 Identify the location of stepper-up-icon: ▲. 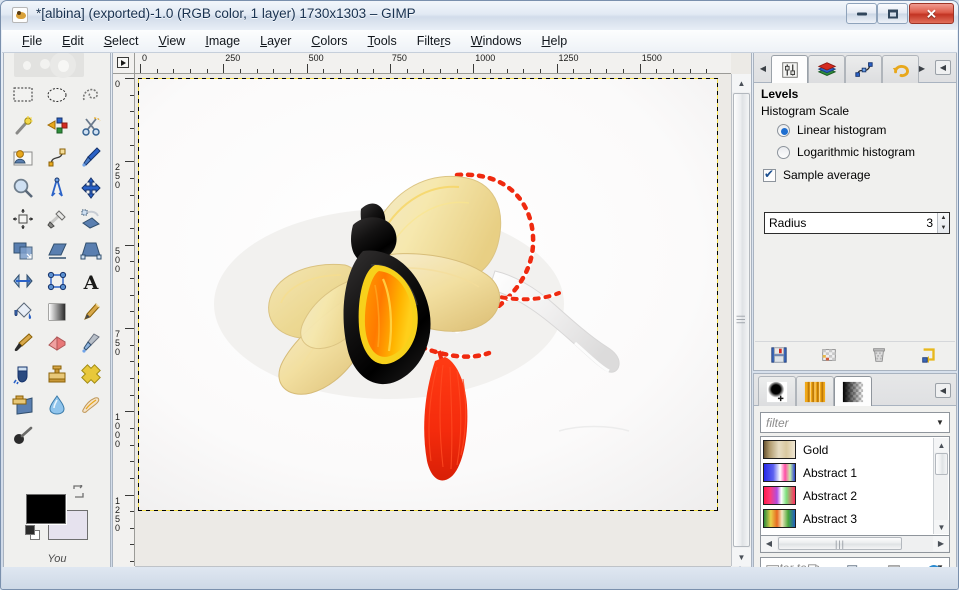
(944, 218).